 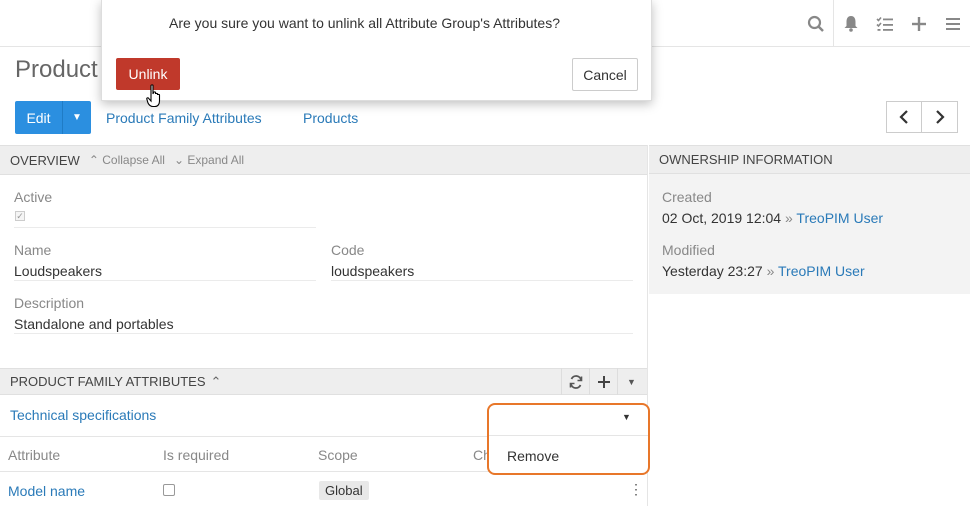 What do you see at coordinates (763, 271) in the screenshot?
I see `modified-value: Yesterday 23:27 » TreoPIM User` at bounding box center [763, 271].